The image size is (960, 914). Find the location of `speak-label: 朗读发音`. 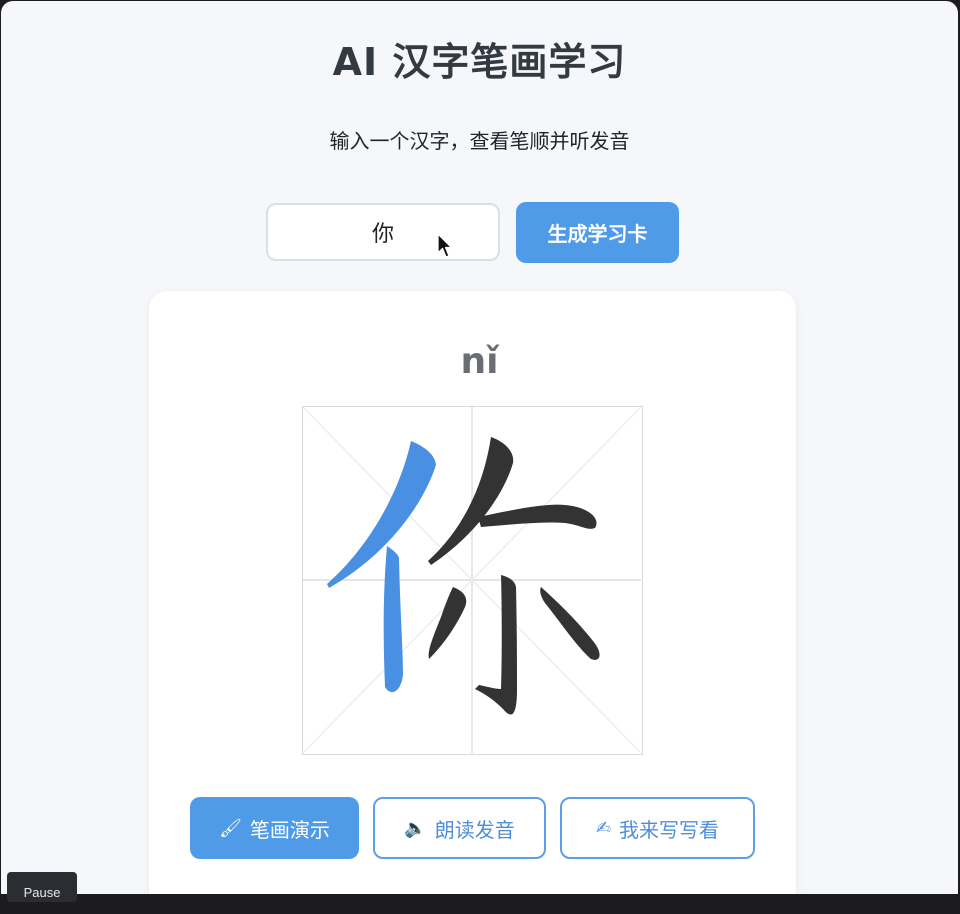

speak-label: 朗读发音 is located at coordinates (474, 829).